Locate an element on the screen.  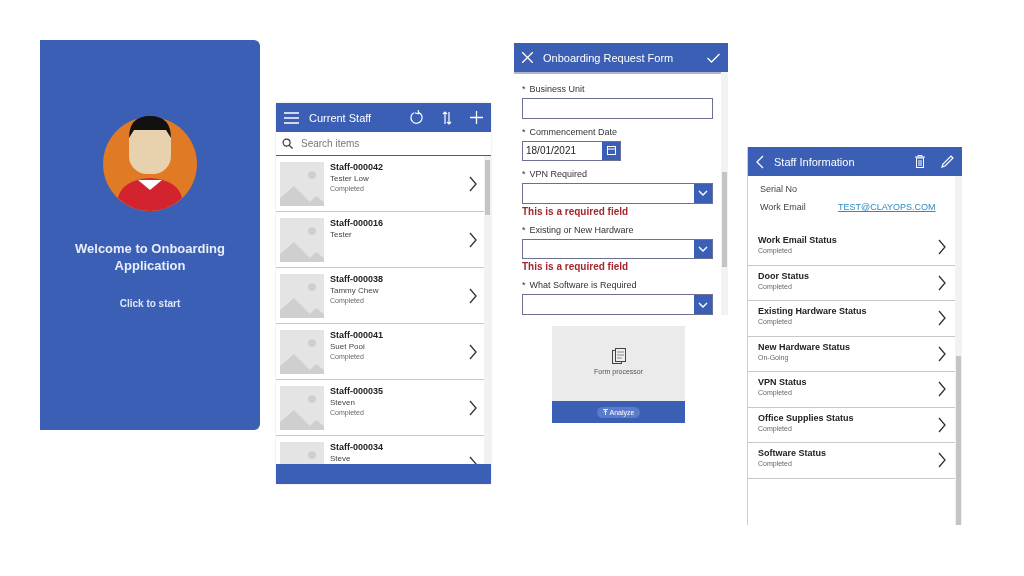
search-field: Search items is located at coordinates (392, 143).